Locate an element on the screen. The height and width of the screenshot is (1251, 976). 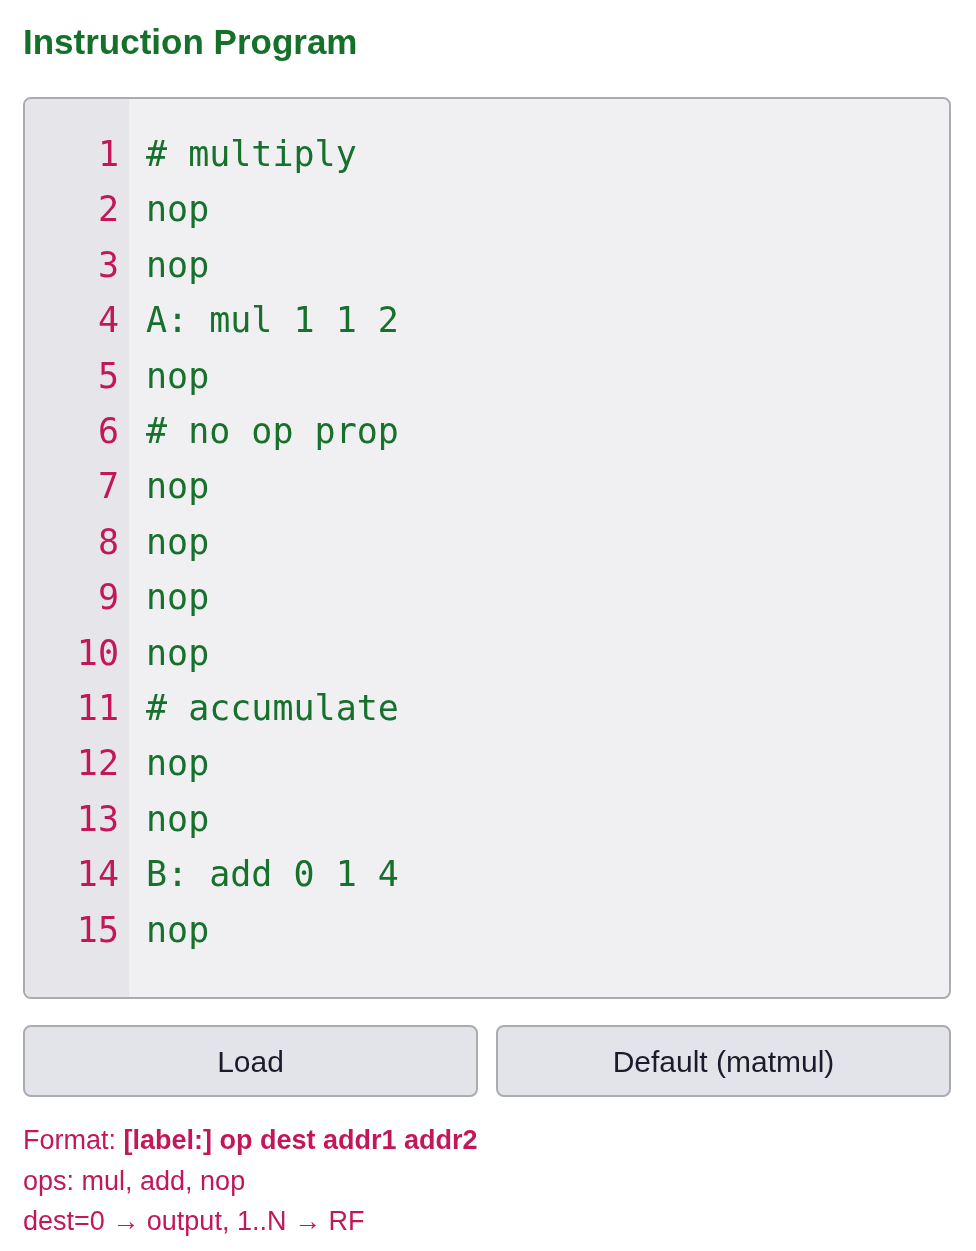
line-number: 9 is located at coordinates (108, 598).